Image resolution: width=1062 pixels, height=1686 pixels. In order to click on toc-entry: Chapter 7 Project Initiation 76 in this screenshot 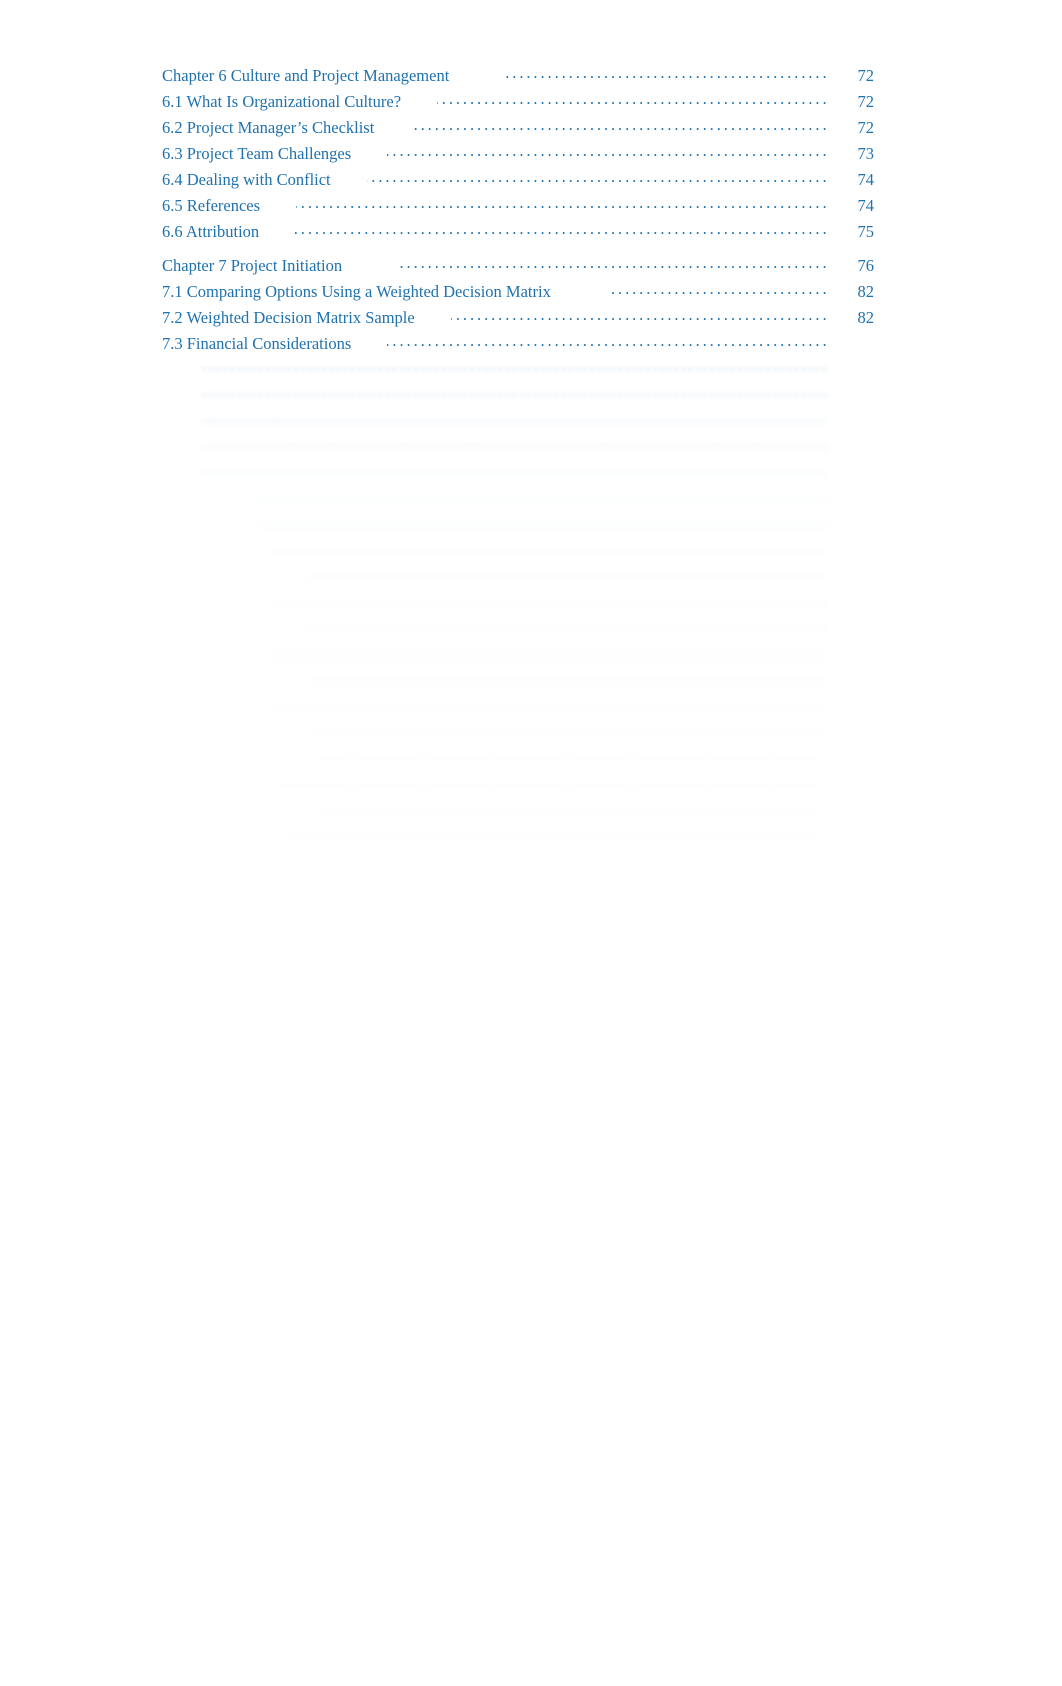, I will do `click(518, 266)`.